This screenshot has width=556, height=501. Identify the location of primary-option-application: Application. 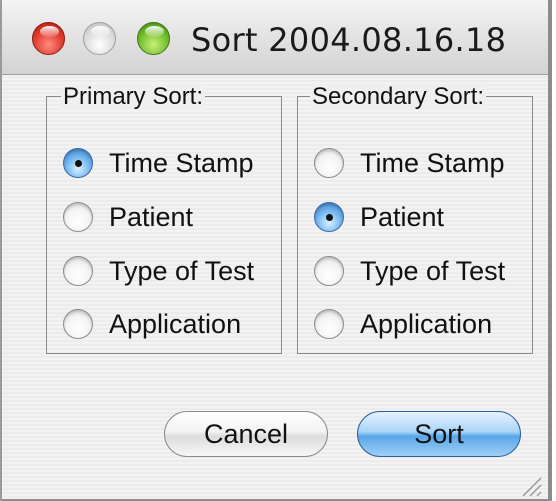
(152, 324).